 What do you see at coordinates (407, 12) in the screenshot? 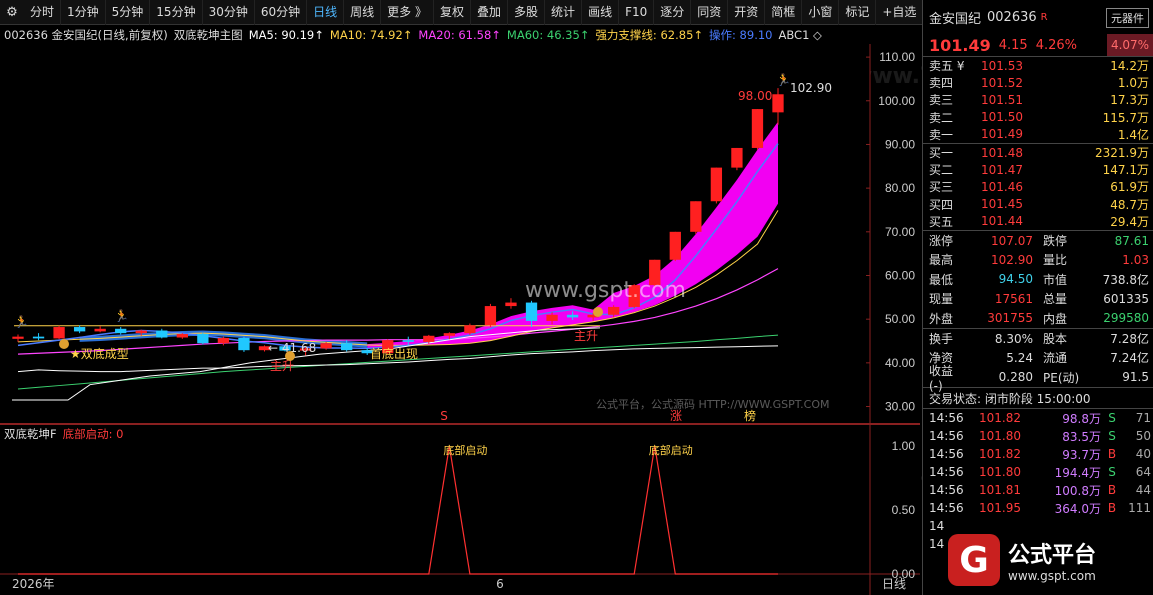
I see `toolbar-item: 更多 》` at bounding box center [407, 12].